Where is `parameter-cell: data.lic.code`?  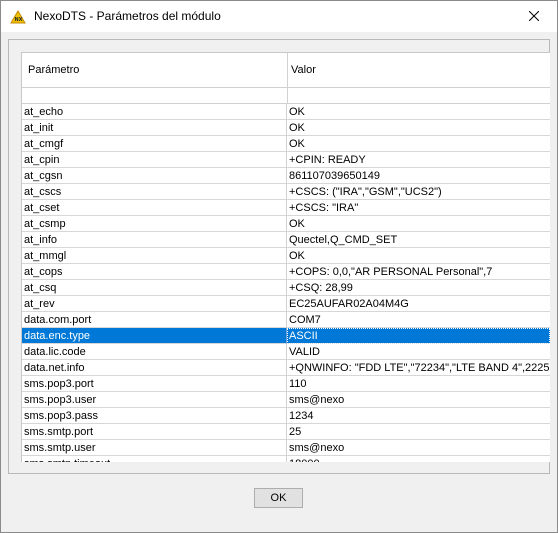 parameter-cell: data.lic.code is located at coordinates (154, 352).